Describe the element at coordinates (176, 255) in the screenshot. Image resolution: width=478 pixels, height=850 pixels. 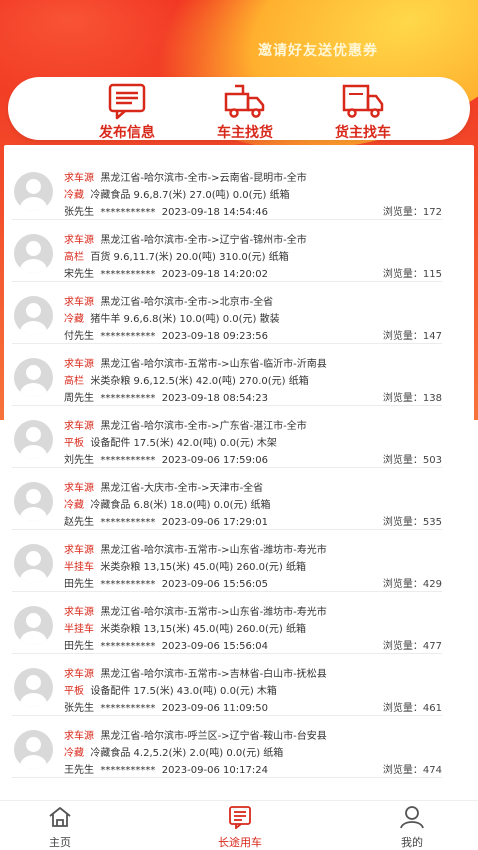
I see `details-line: 高栏 百货 9.6,11.7(米) 20.0(吨) 310.0(元) 纸箱` at that location.